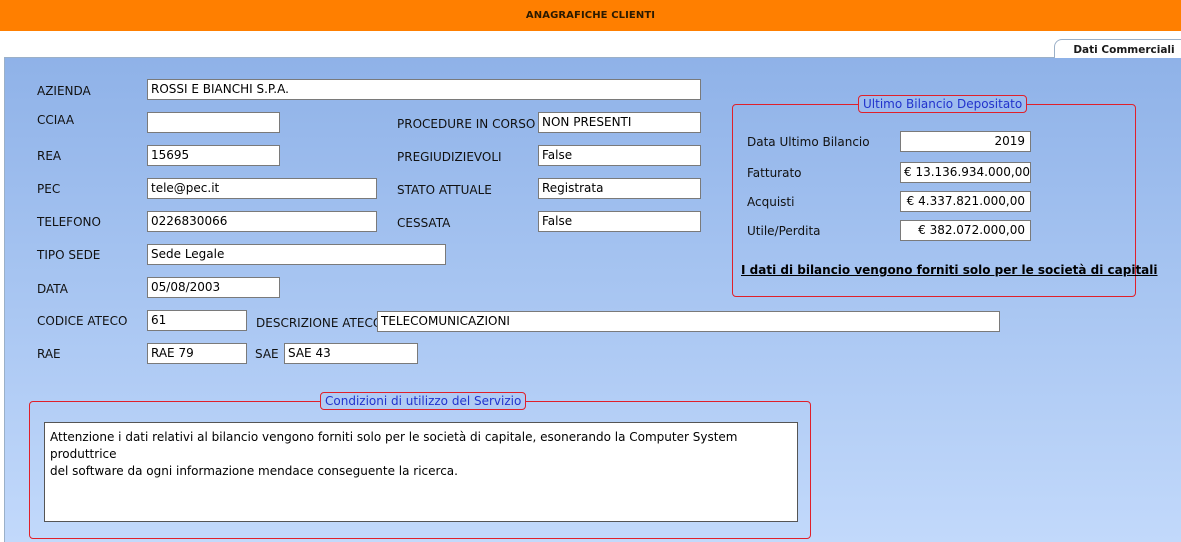 The height and width of the screenshot is (542, 1181). I want to click on tipo-sede-field: Sede Legale, so click(296, 254).